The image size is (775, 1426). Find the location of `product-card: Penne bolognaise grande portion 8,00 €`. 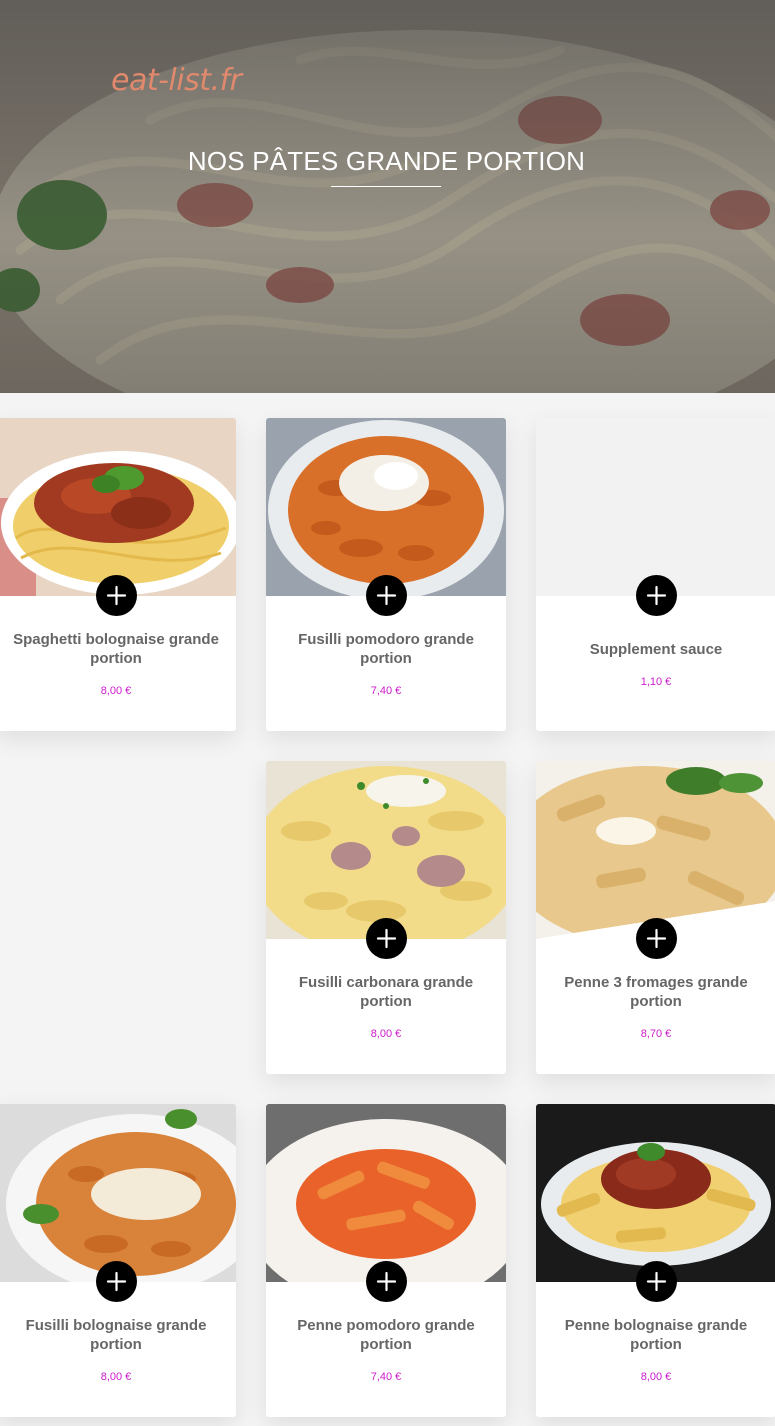

product-card: Penne bolognaise grande portion 8,00 € is located at coordinates (655, 1260).